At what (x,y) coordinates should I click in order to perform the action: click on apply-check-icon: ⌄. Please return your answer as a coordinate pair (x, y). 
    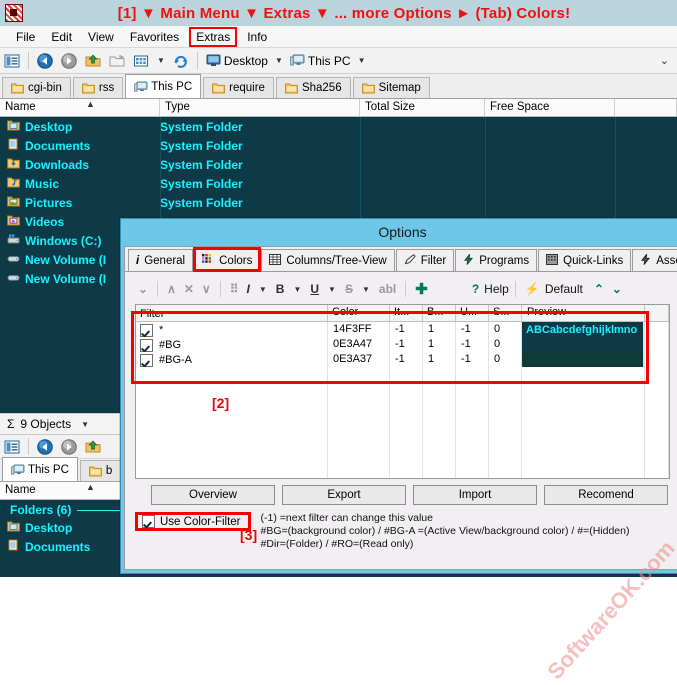
    Looking at the image, I should click on (143, 289).